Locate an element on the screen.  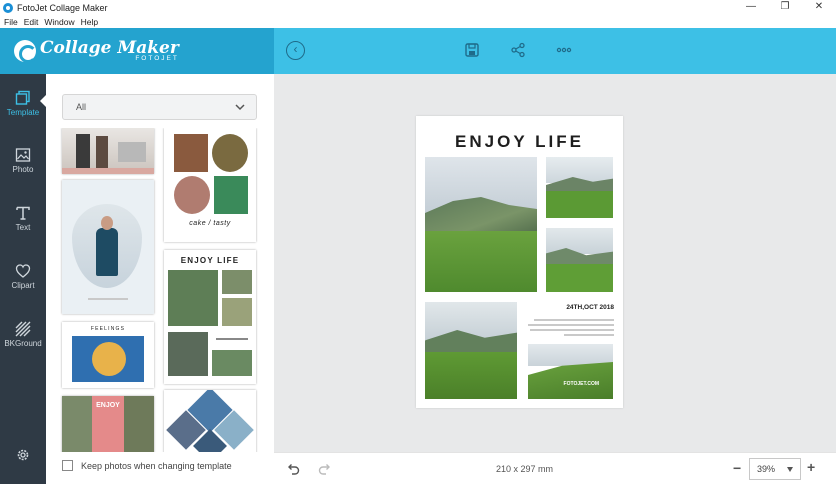
chevron-down-icon is located at coordinates (240, 107).